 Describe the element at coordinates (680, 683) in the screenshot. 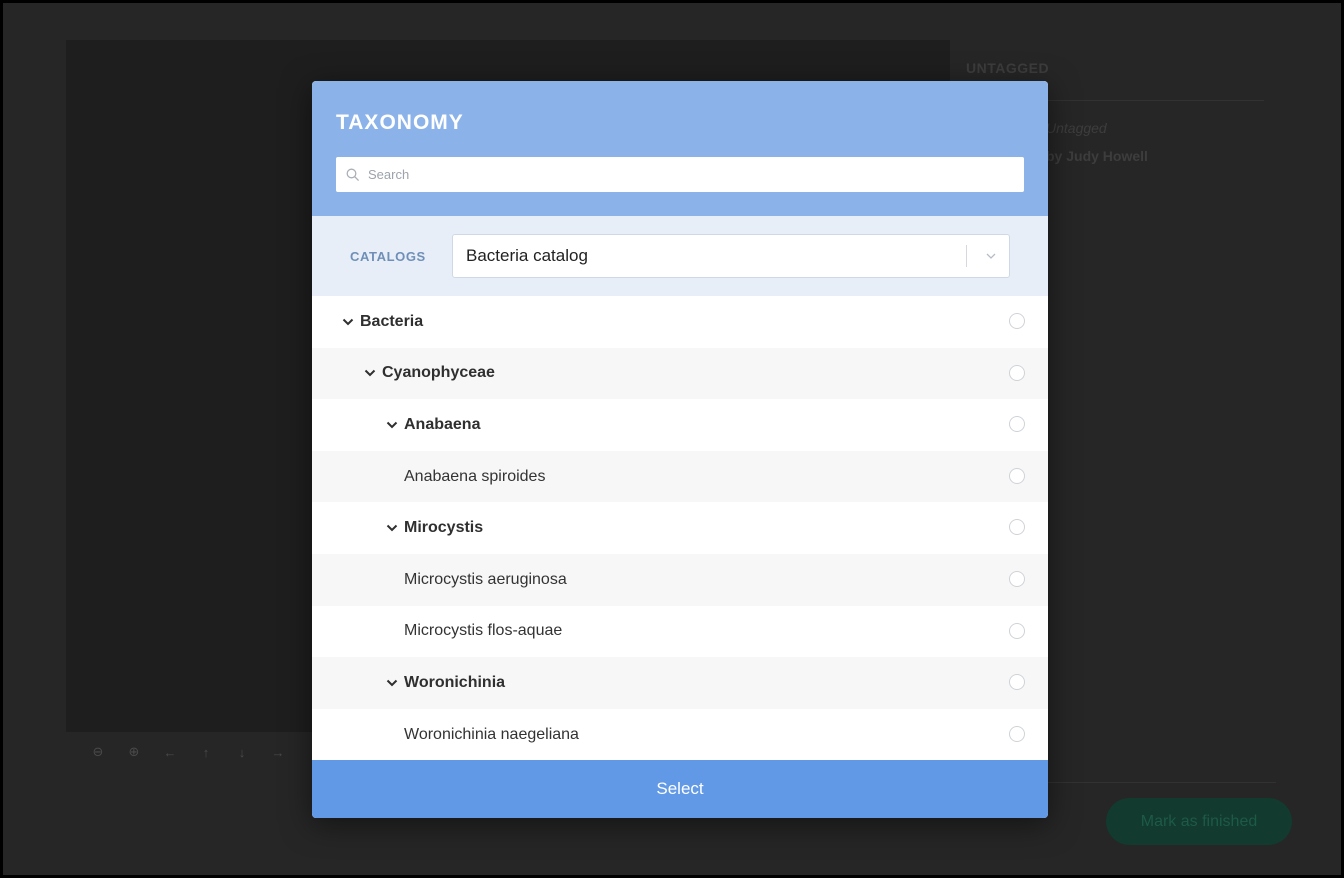

I see `tree-row: Woronichinia` at that location.